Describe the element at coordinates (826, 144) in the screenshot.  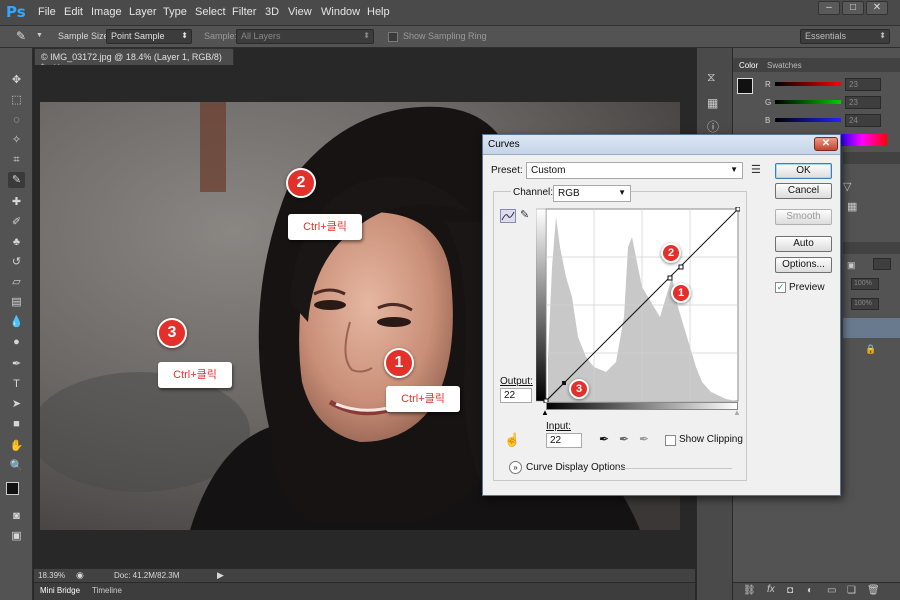
I see `close-icon: ✕` at that location.